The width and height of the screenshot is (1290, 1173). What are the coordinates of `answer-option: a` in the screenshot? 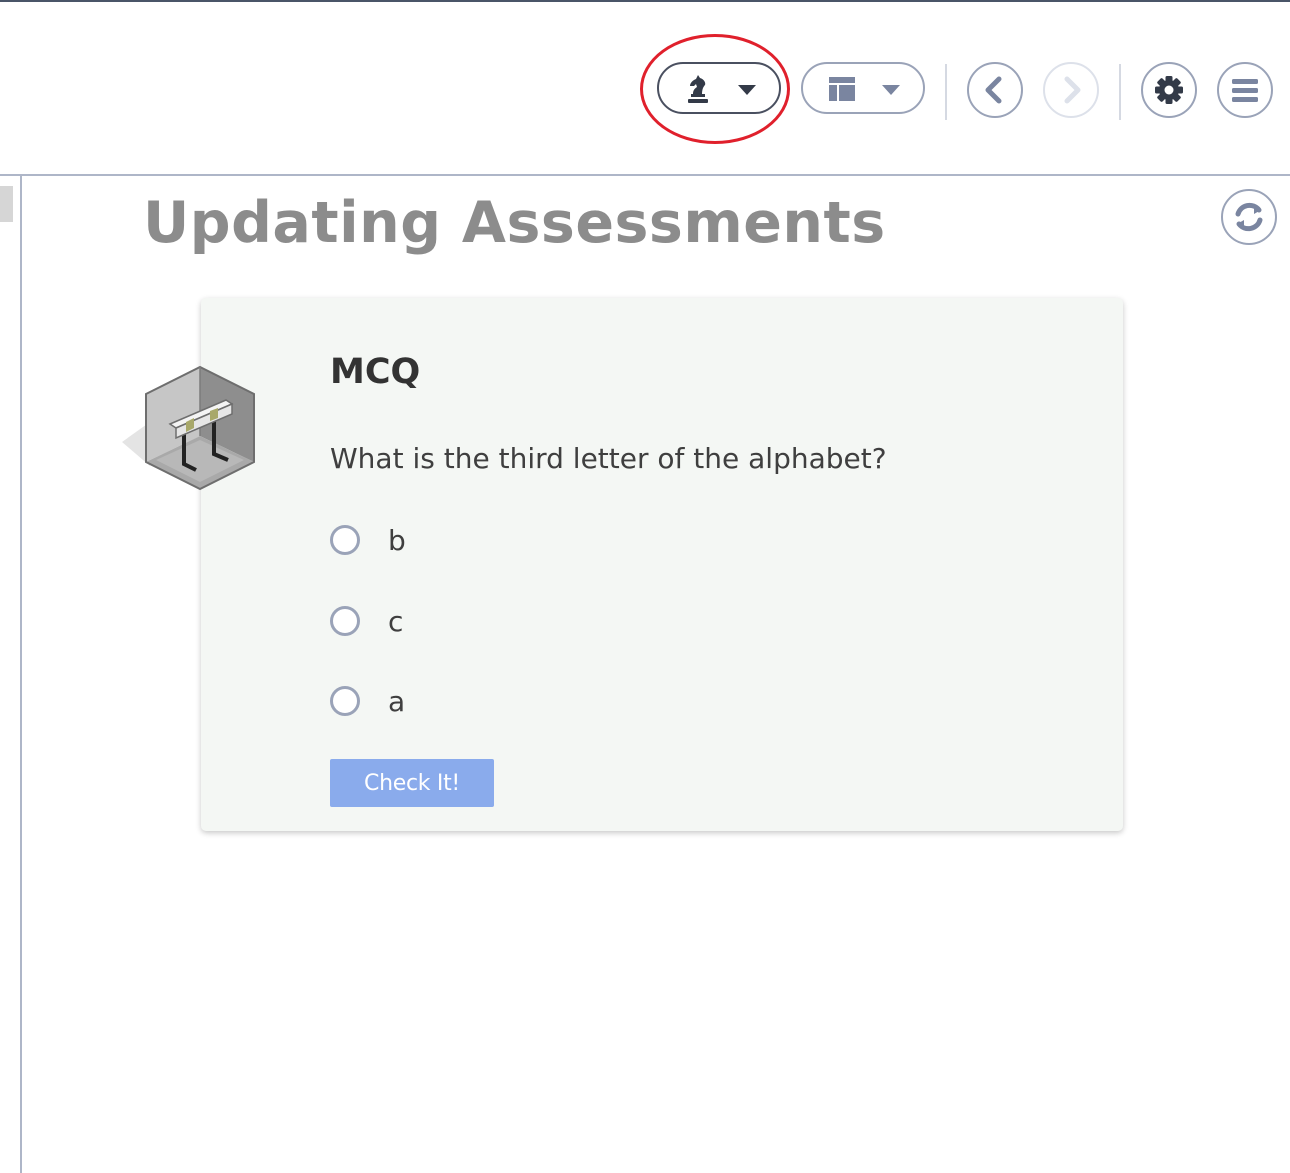 It's located at (367, 701).